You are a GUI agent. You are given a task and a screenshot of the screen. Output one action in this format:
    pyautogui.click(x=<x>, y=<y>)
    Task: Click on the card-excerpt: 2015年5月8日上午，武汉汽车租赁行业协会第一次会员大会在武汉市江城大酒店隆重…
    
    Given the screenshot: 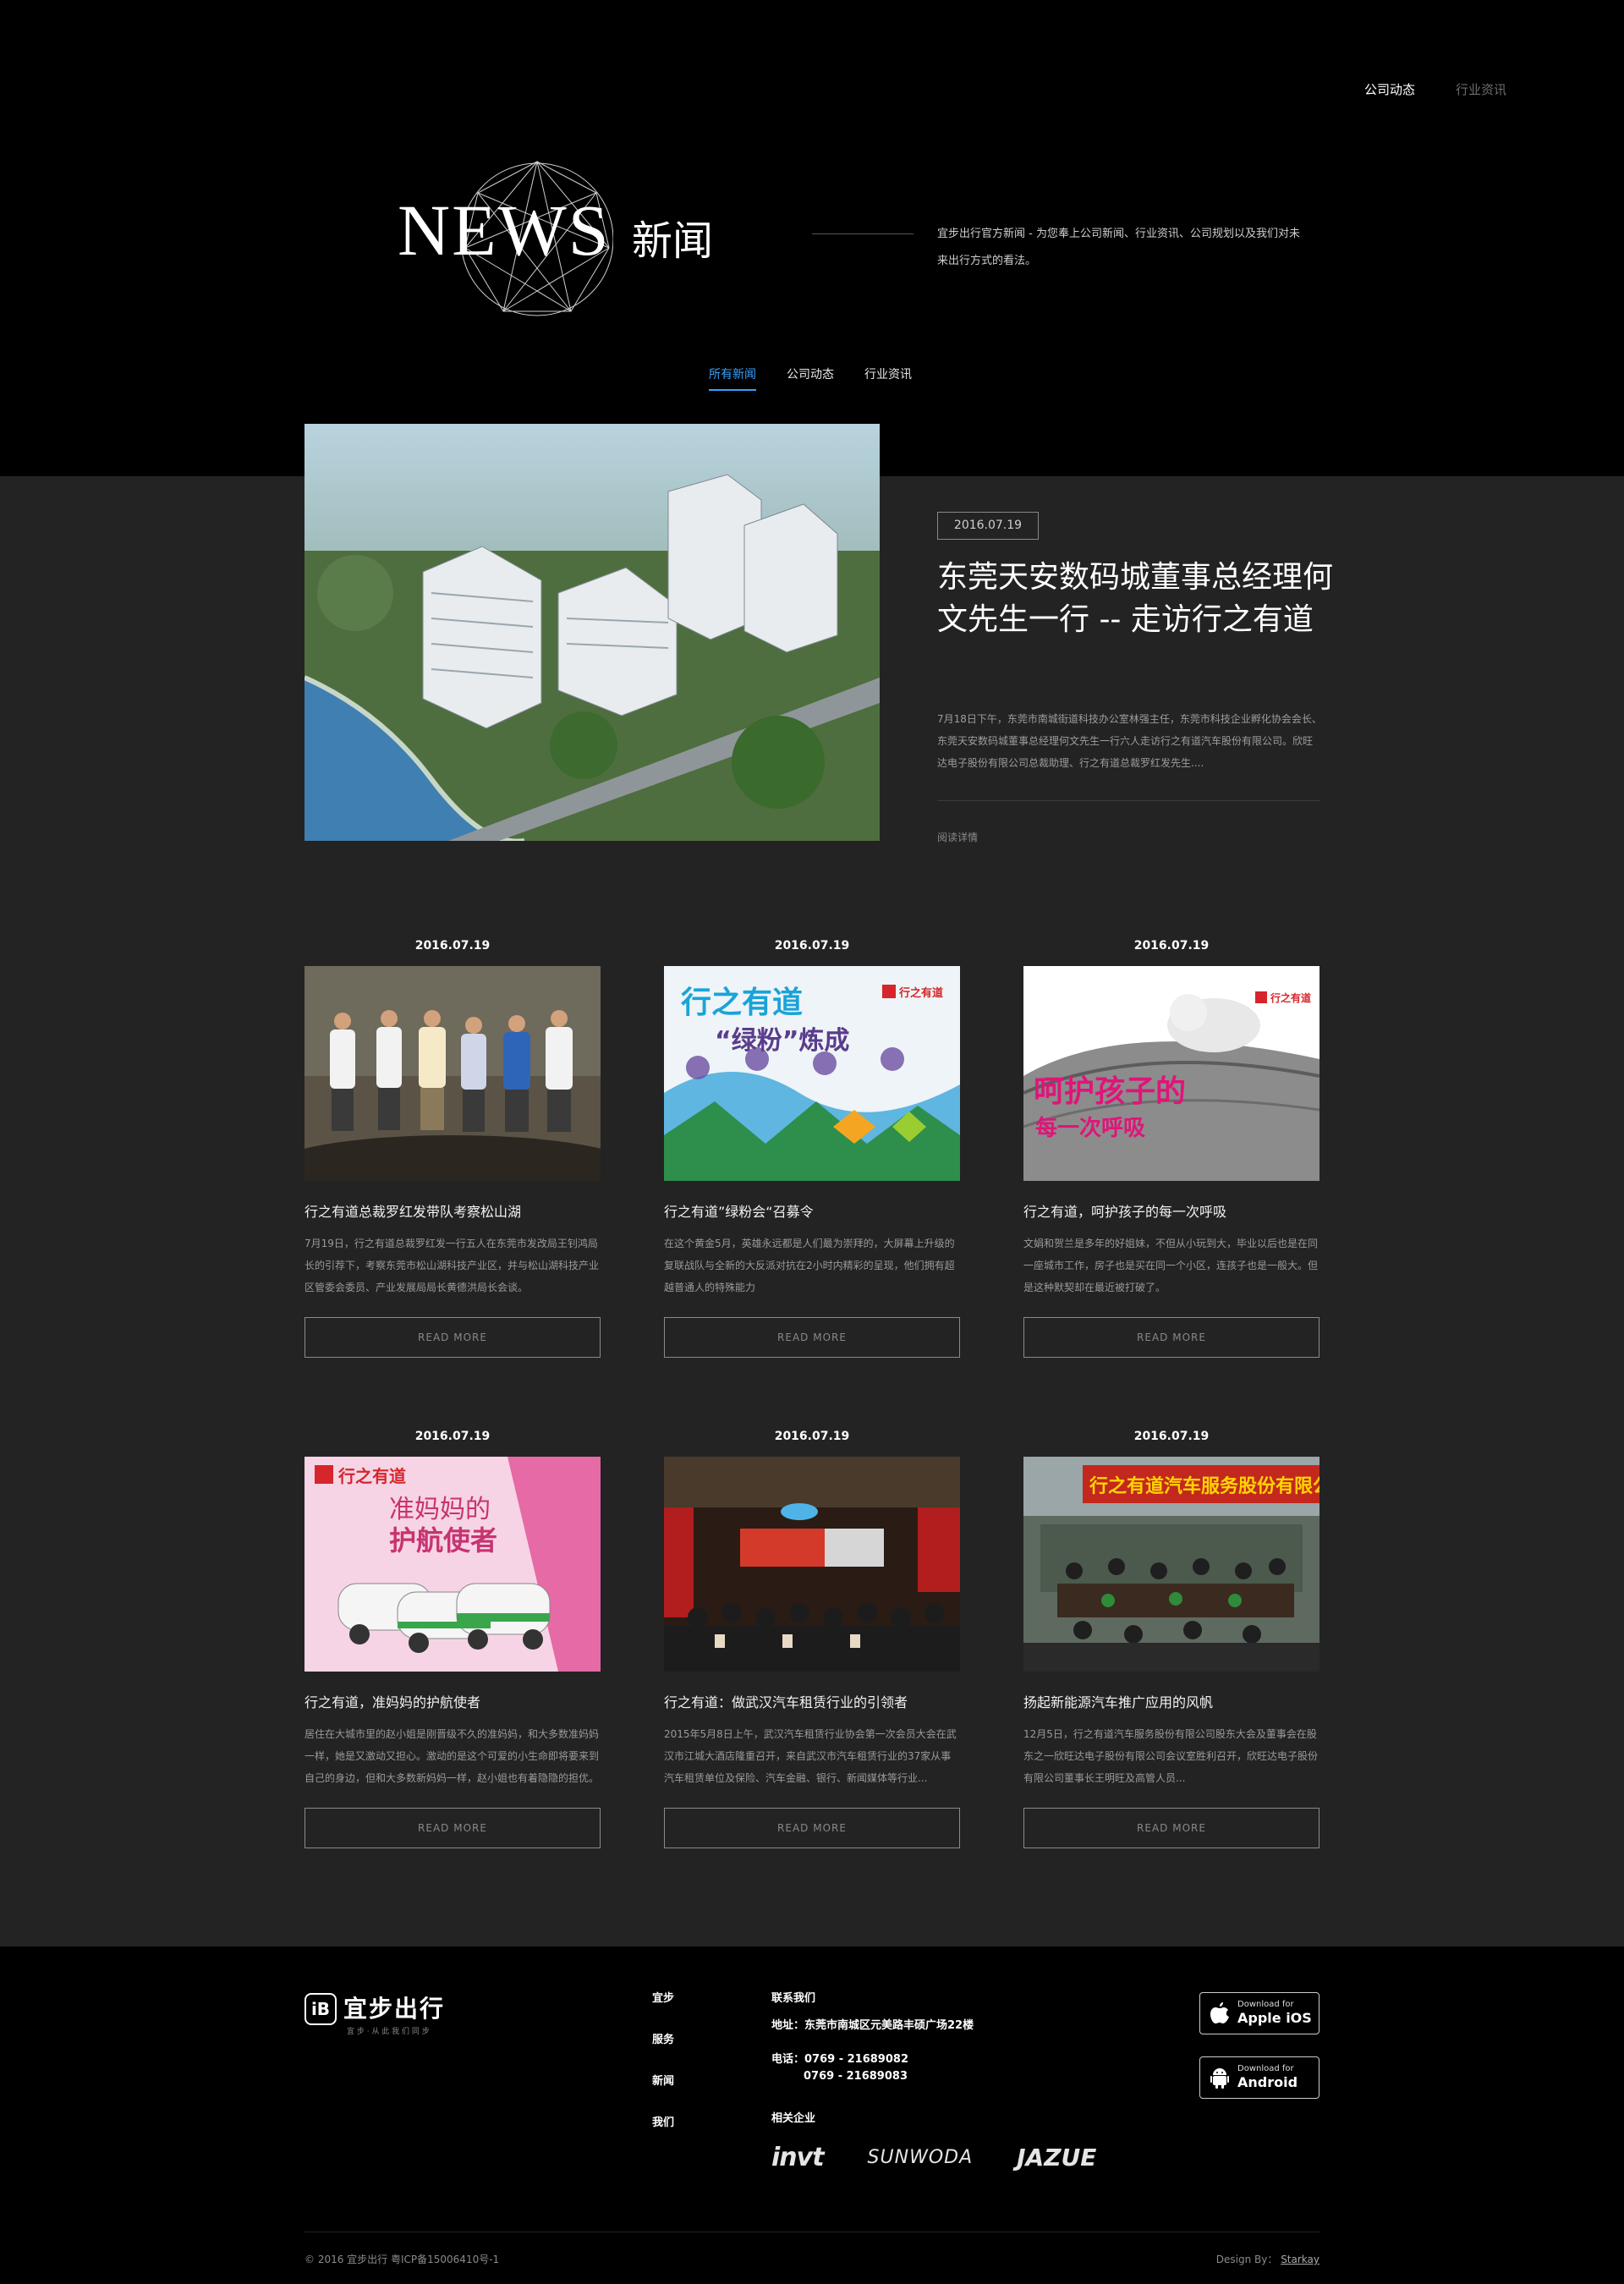 What is the action you would take?
    pyautogui.click(x=811, y=1756)
    